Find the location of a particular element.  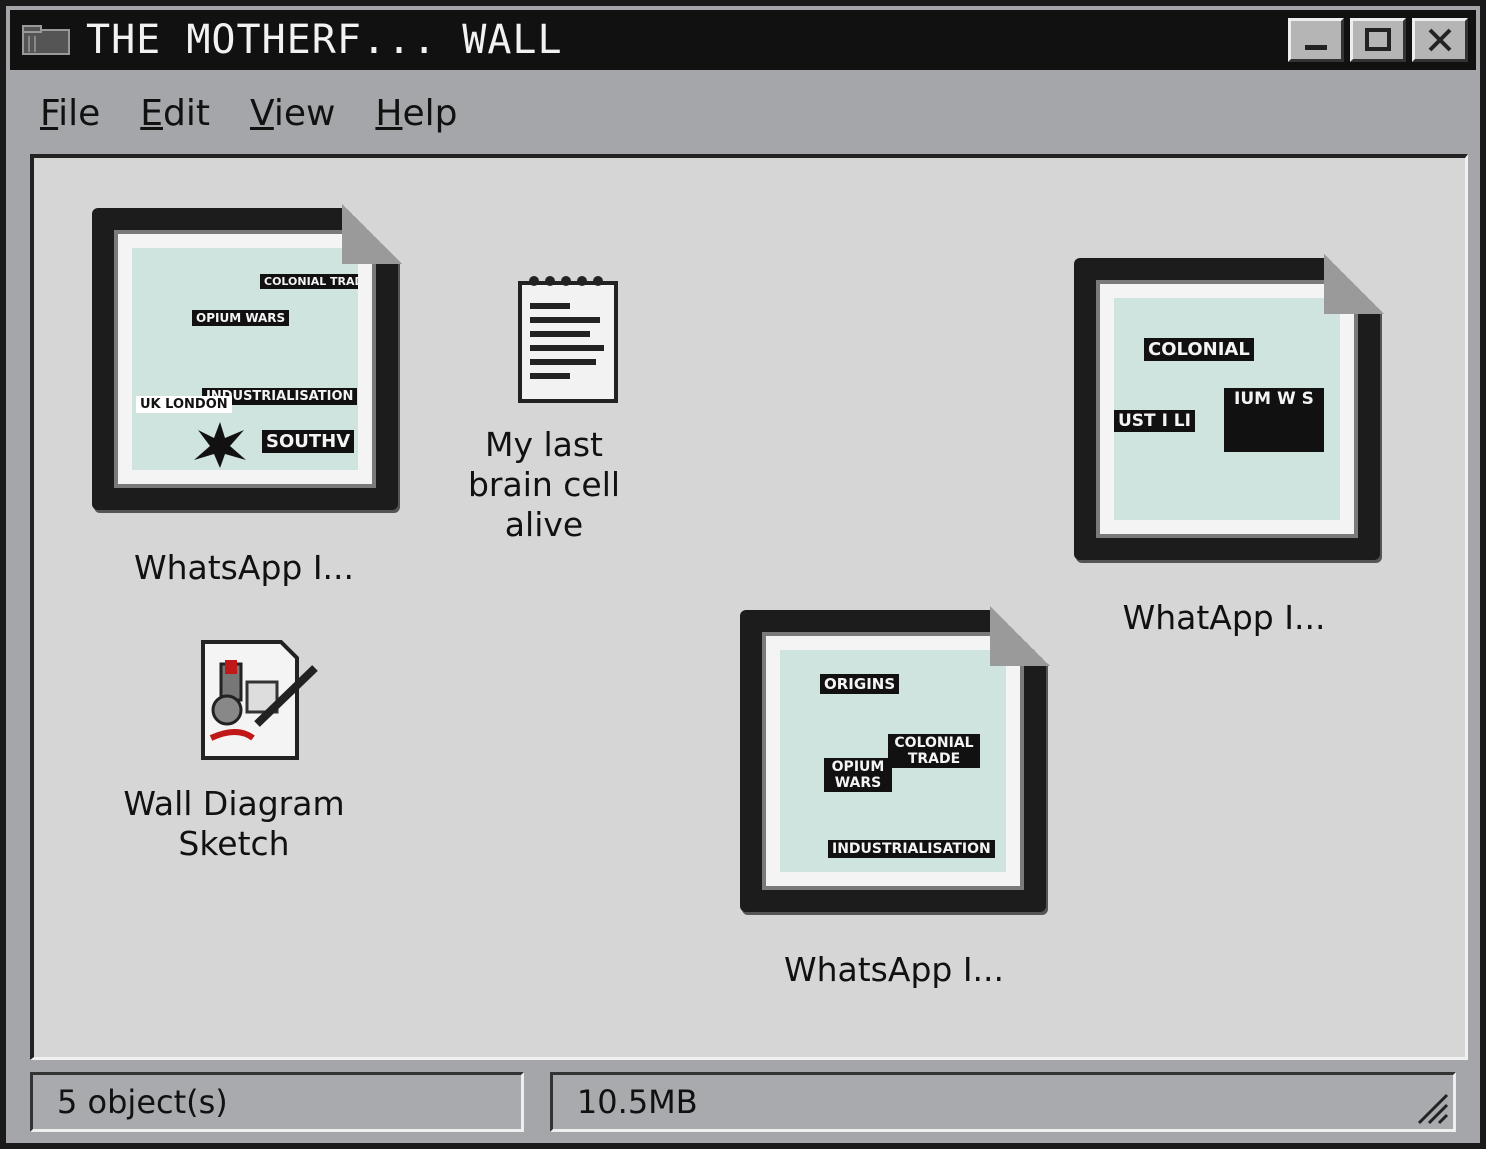

notepad-icon is located at coordinates (567, 339).